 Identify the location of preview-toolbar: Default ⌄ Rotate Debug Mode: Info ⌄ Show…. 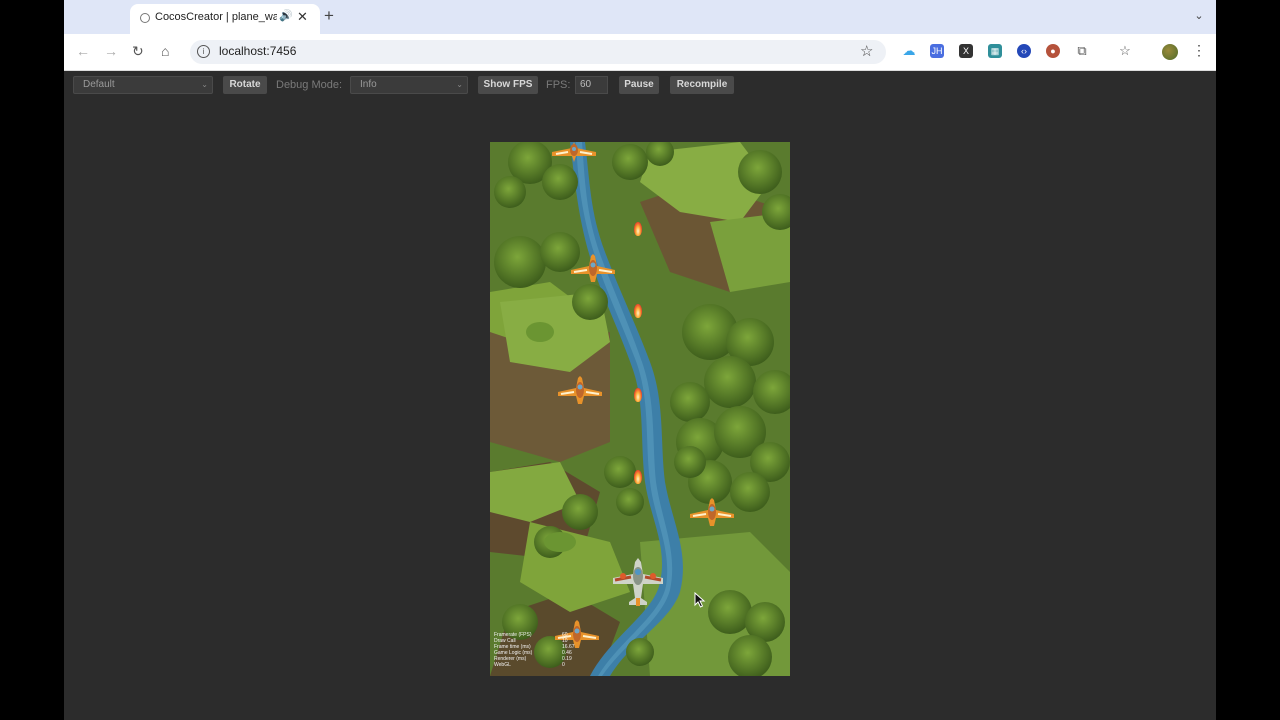
(640, 85).